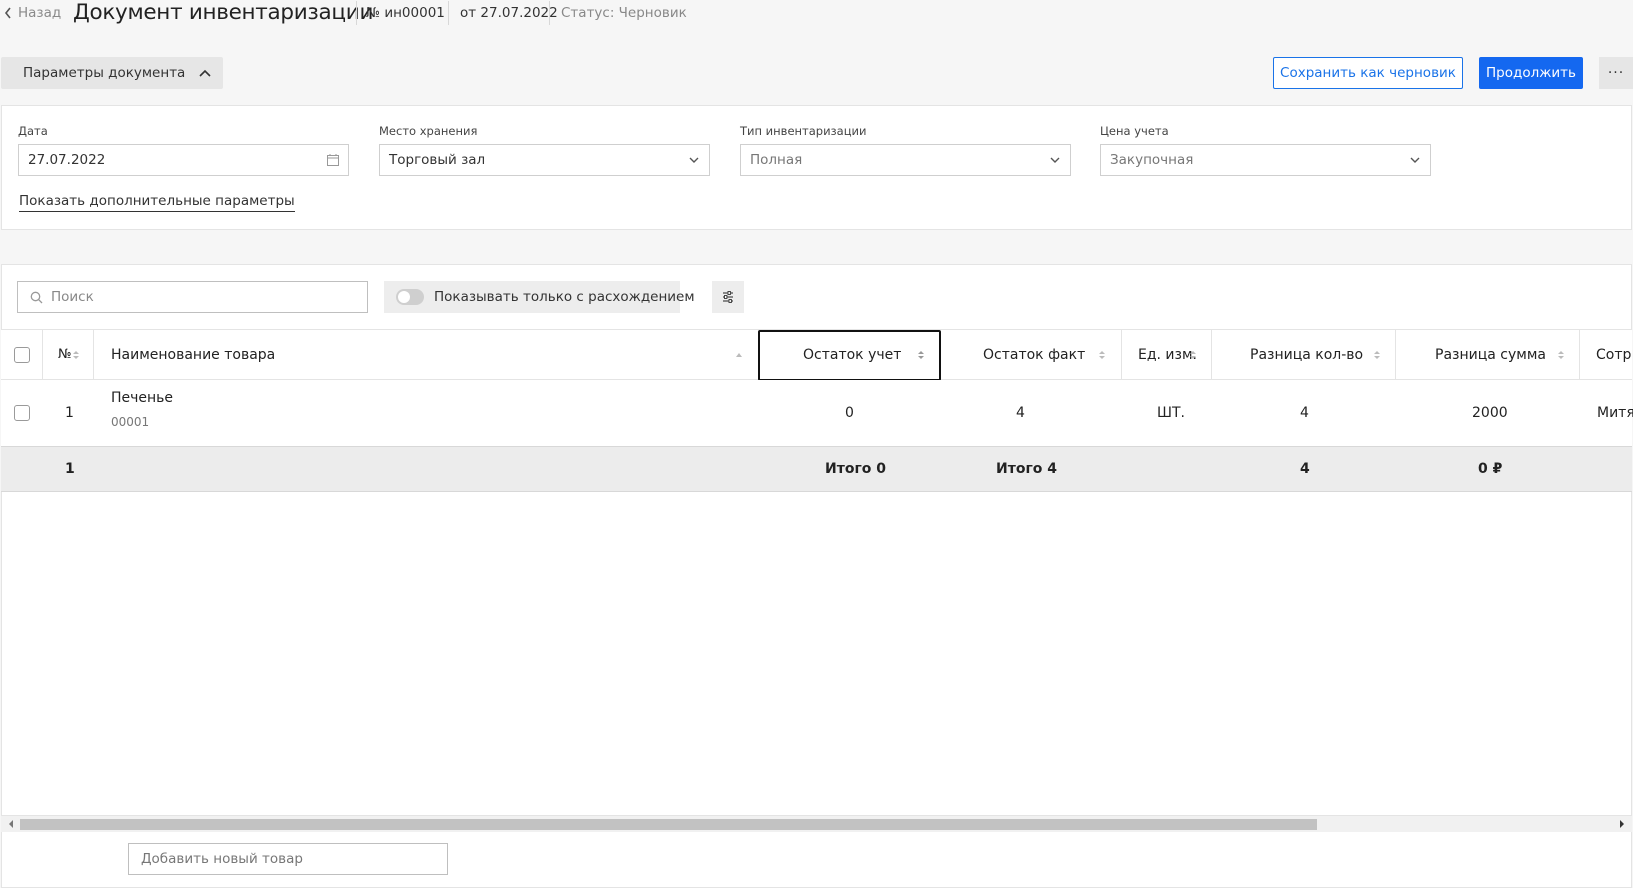  Describe the element at coordinates (1304, 413) in the screenshot. I see `diff-qty-value: 4` at that location.